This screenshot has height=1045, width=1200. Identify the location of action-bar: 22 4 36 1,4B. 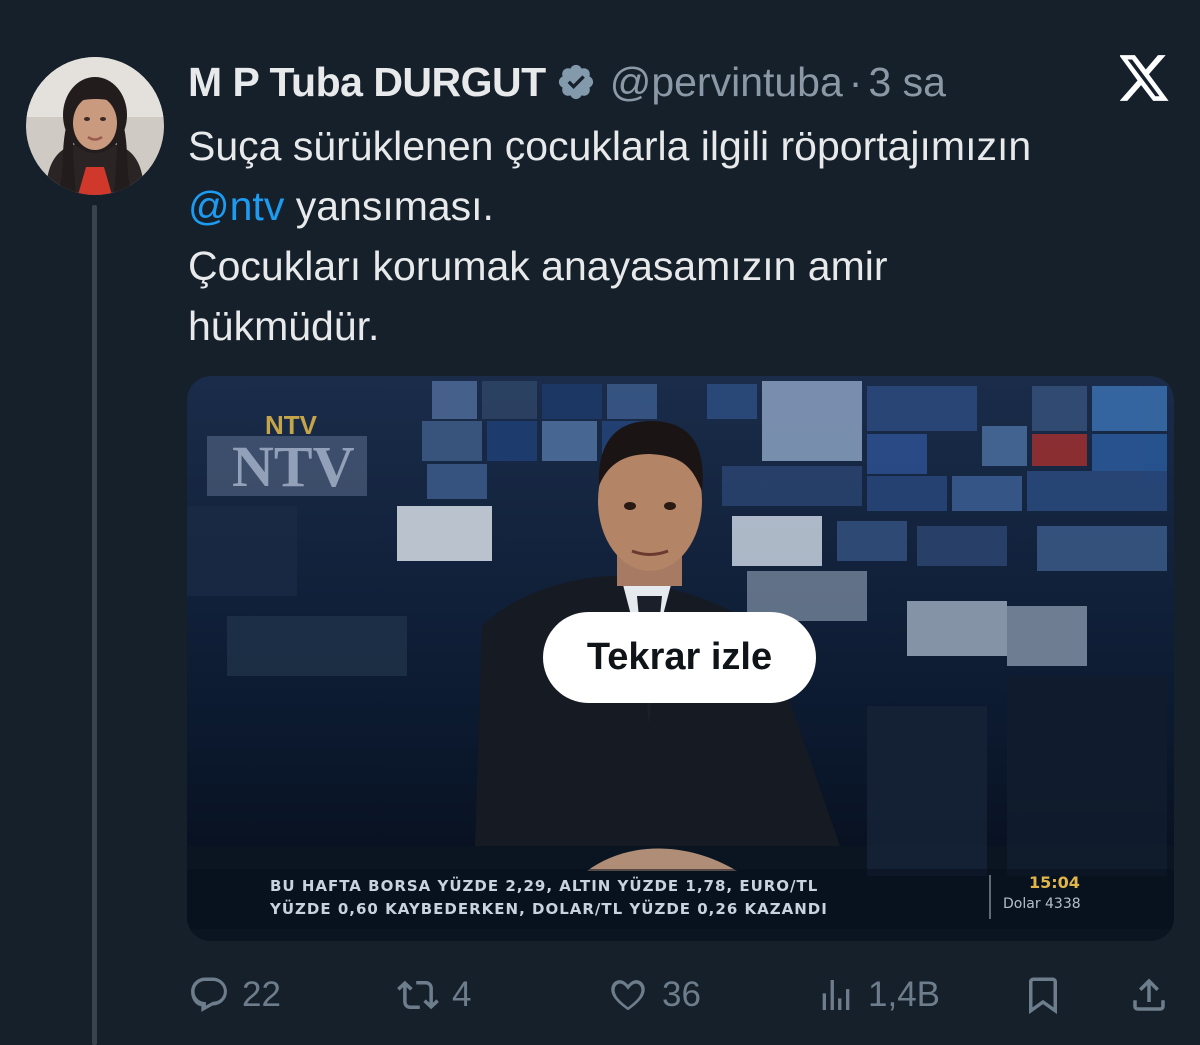
(680, 995).